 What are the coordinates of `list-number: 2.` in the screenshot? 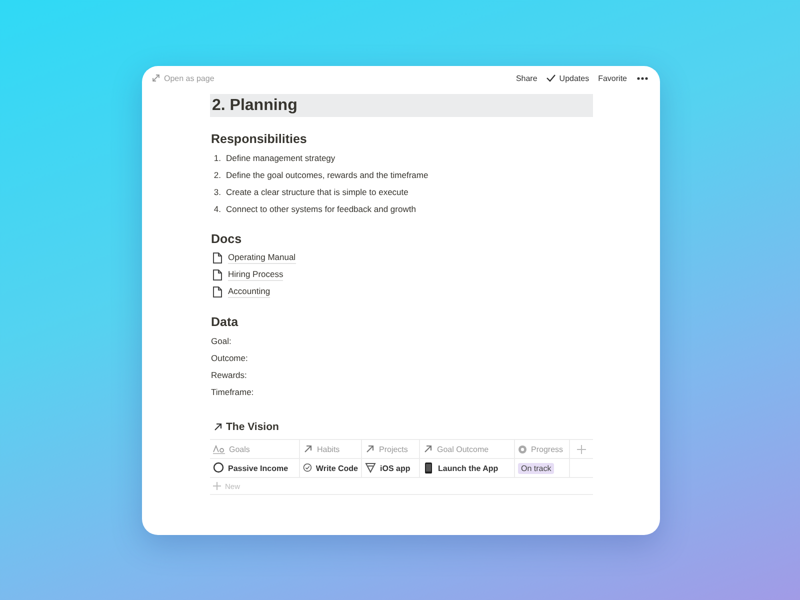 It's located at (217, 175).